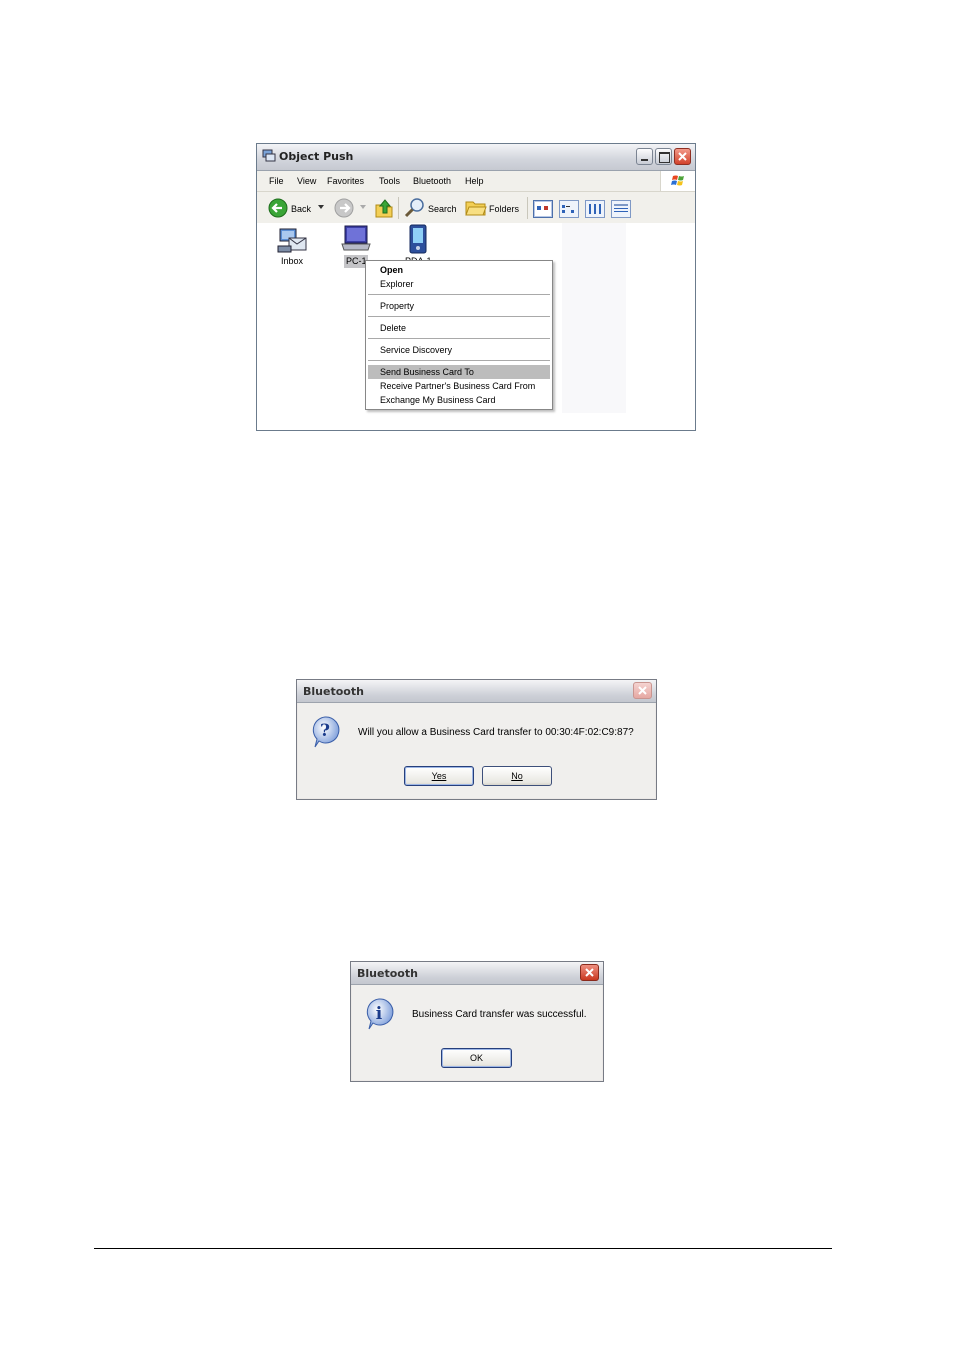 This screenshot has height=1350, width=954. I want to click on svg-text: i, so click(379, 1014).